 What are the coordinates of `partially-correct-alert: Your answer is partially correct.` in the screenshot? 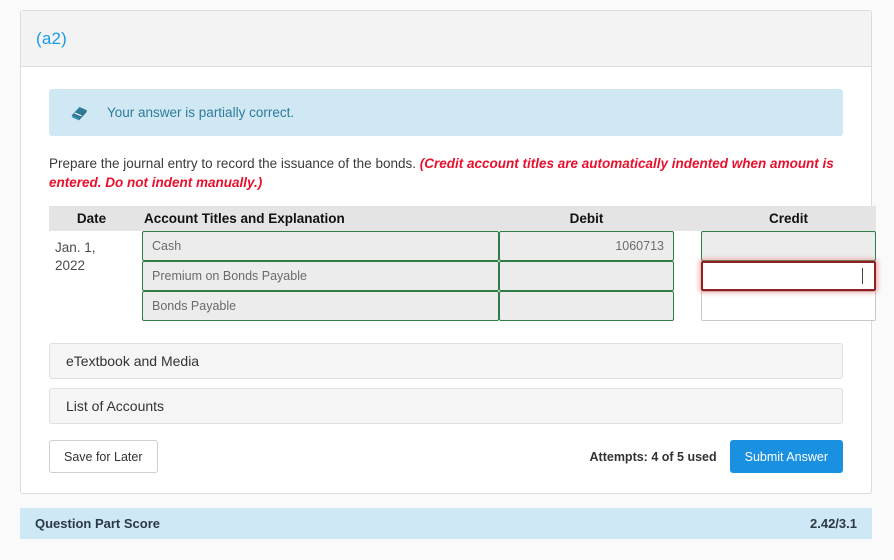 It's located at (446, 112).